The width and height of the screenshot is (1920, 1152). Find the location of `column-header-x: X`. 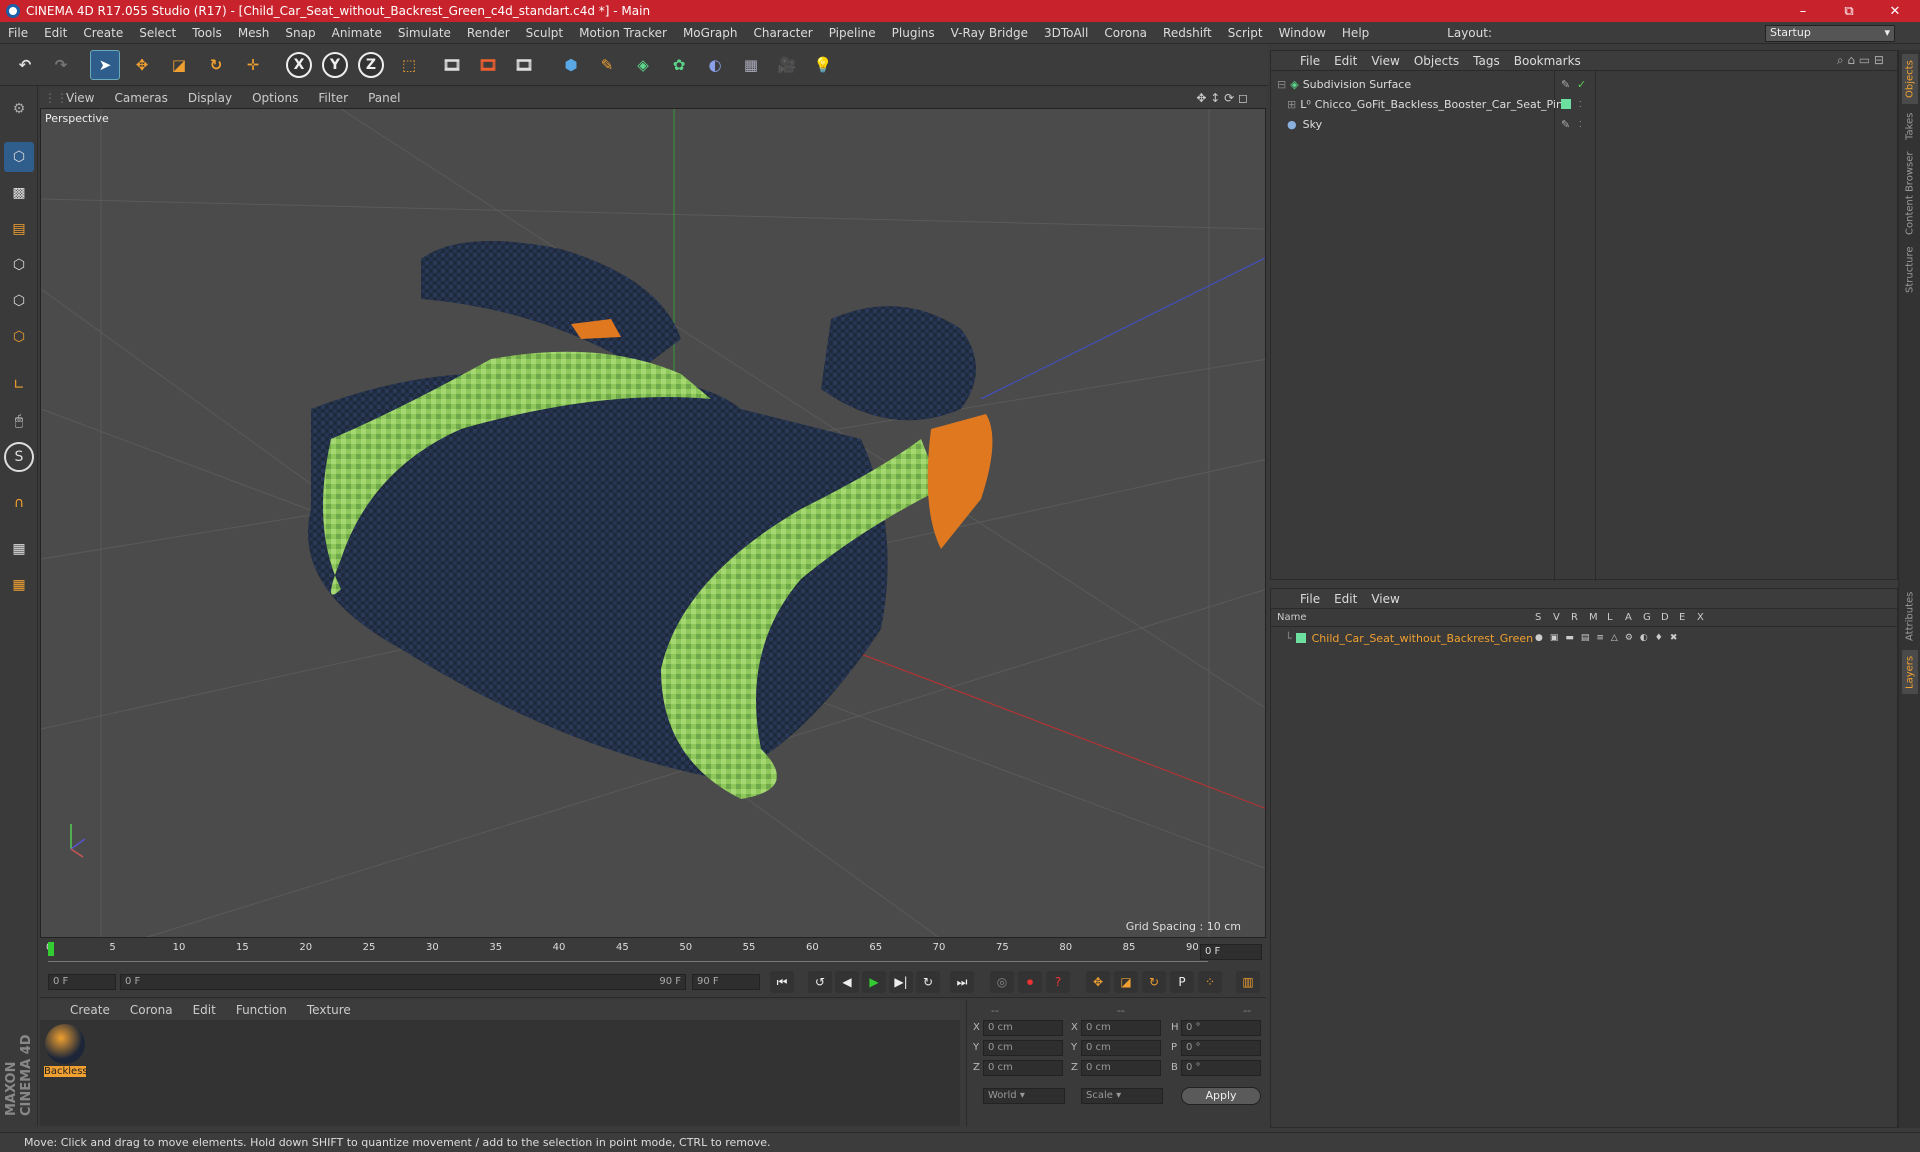

column-header-x: X is located at coordinates (1700, 617).